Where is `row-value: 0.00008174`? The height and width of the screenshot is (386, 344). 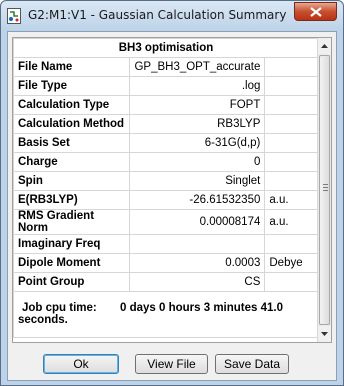
row-value: 0.00008174 is located at coordinates (197, 222).